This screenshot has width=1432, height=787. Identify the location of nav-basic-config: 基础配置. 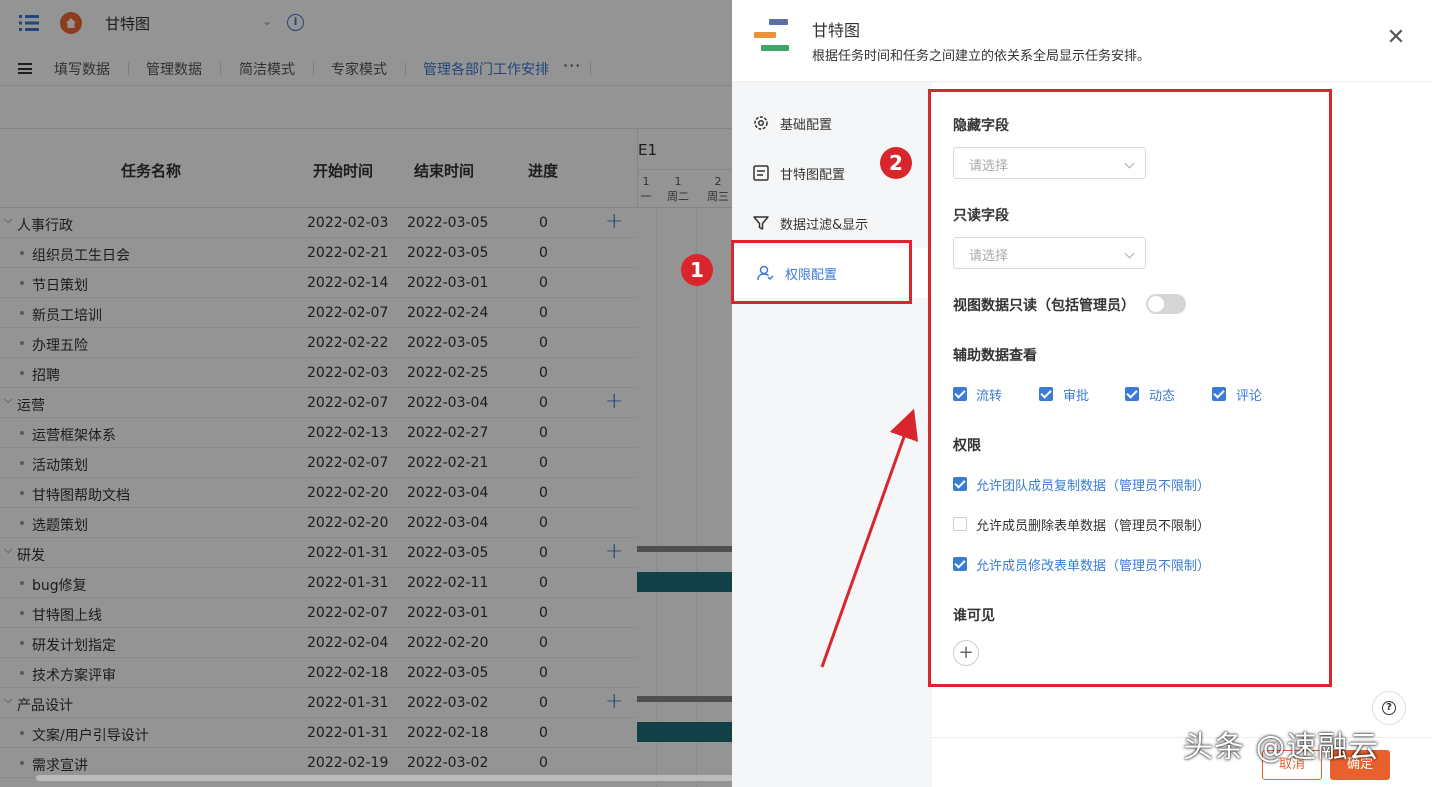
(832, 123).